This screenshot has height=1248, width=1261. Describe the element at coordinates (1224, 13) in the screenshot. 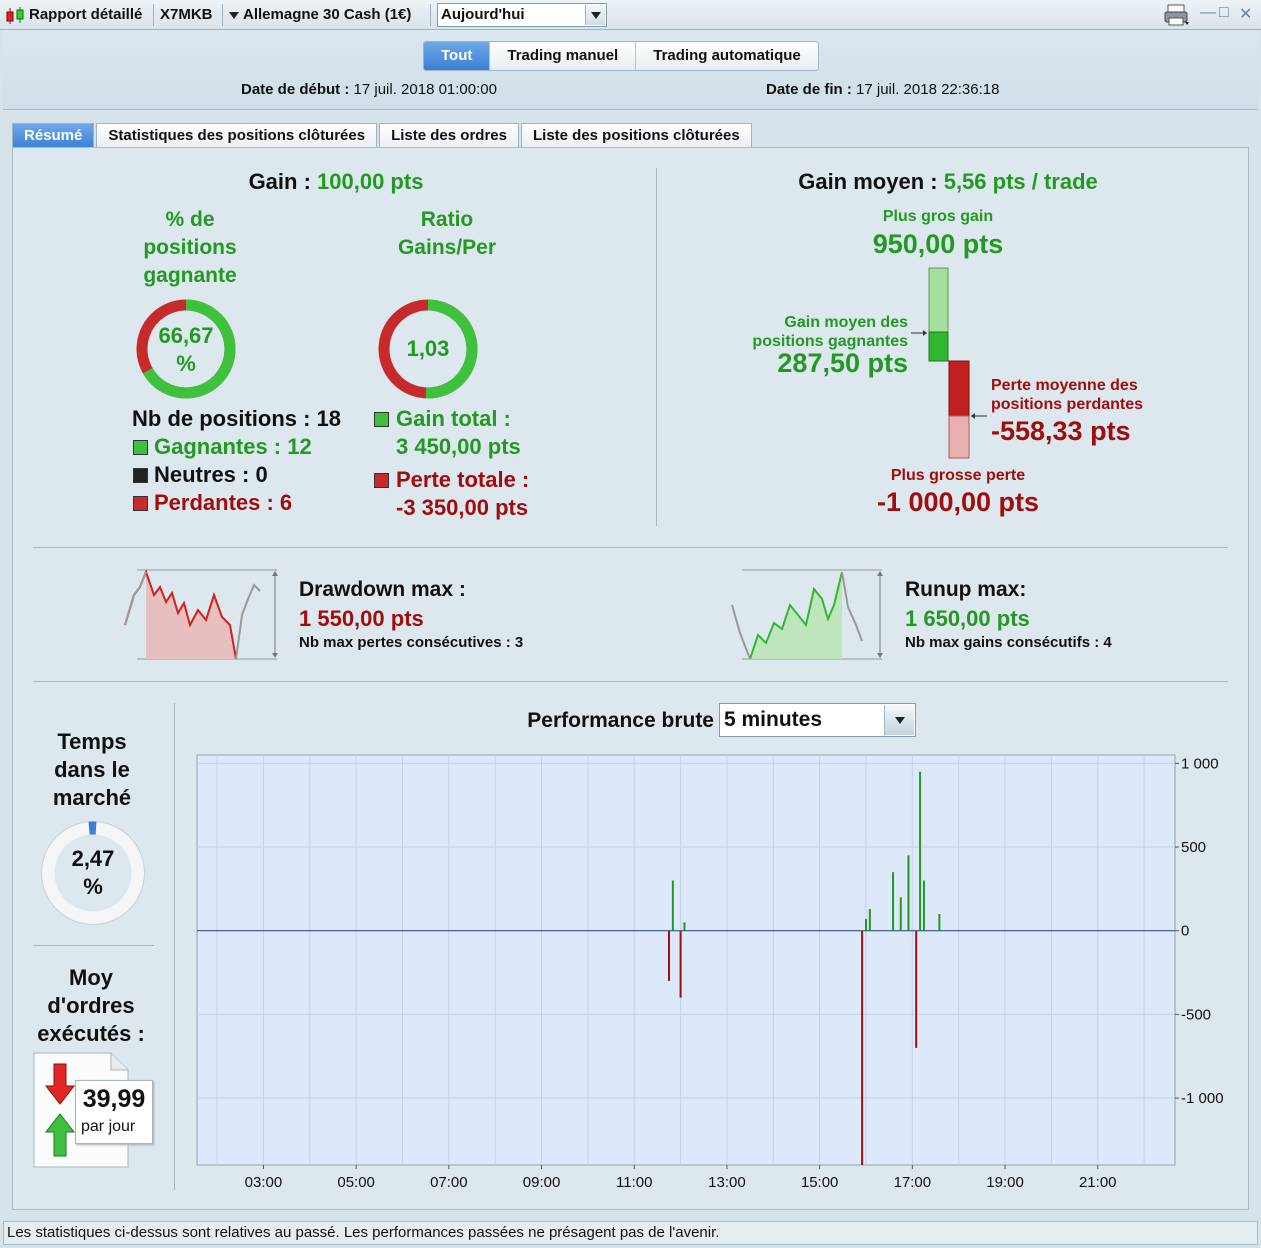

I see `maximize-icon: □` at that location.